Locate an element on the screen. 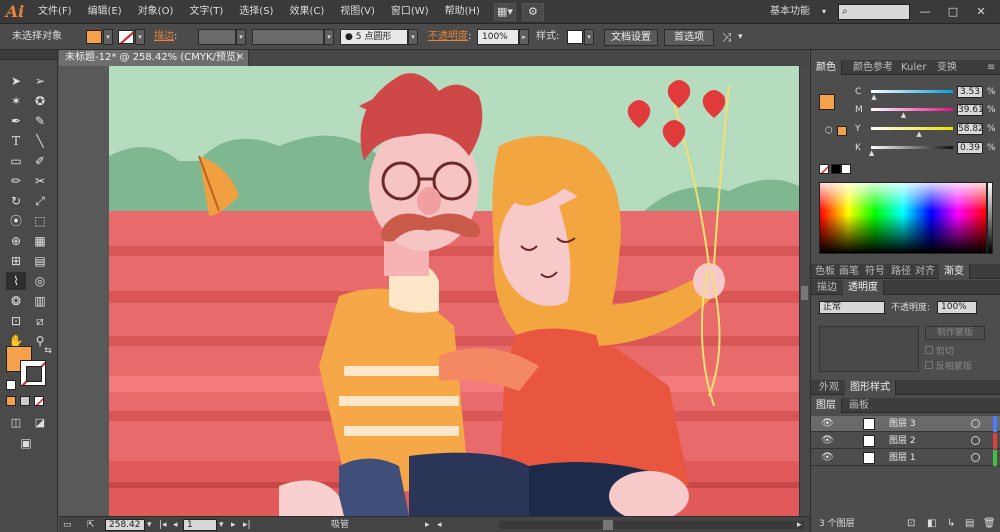 Image resolution: width=1000 pixels, height=532 pixels. new-layer-icon: ▤ is located at coordinates (969, 524).